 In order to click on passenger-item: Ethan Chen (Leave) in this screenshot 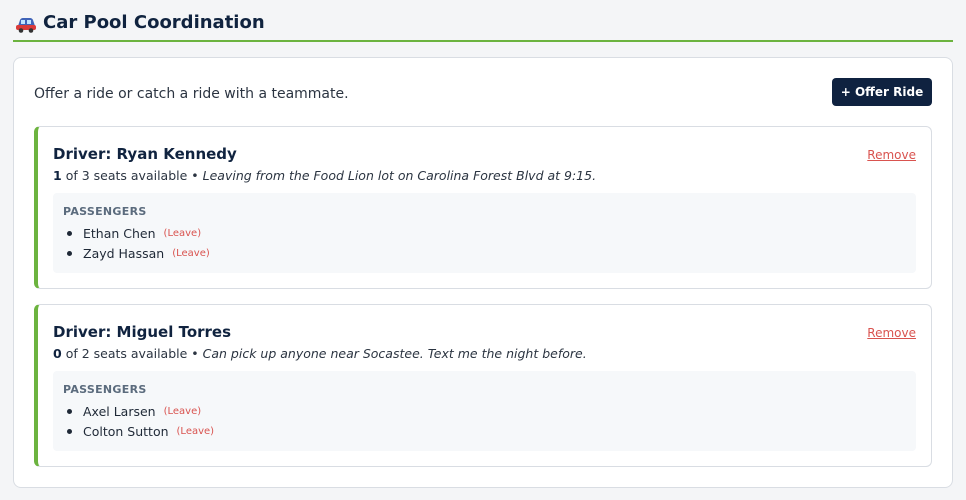, I will do `click(138, 233)`.